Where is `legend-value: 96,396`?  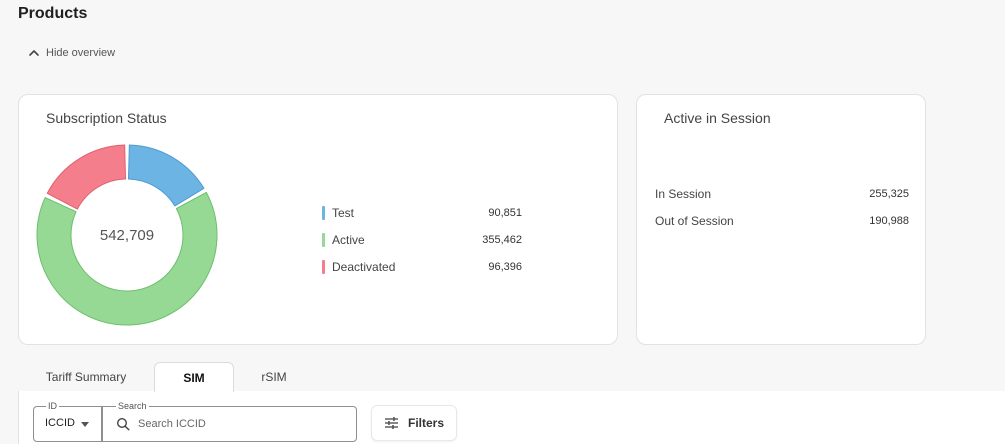 legend-value: 96,396 is located at coordinates (505, 266).